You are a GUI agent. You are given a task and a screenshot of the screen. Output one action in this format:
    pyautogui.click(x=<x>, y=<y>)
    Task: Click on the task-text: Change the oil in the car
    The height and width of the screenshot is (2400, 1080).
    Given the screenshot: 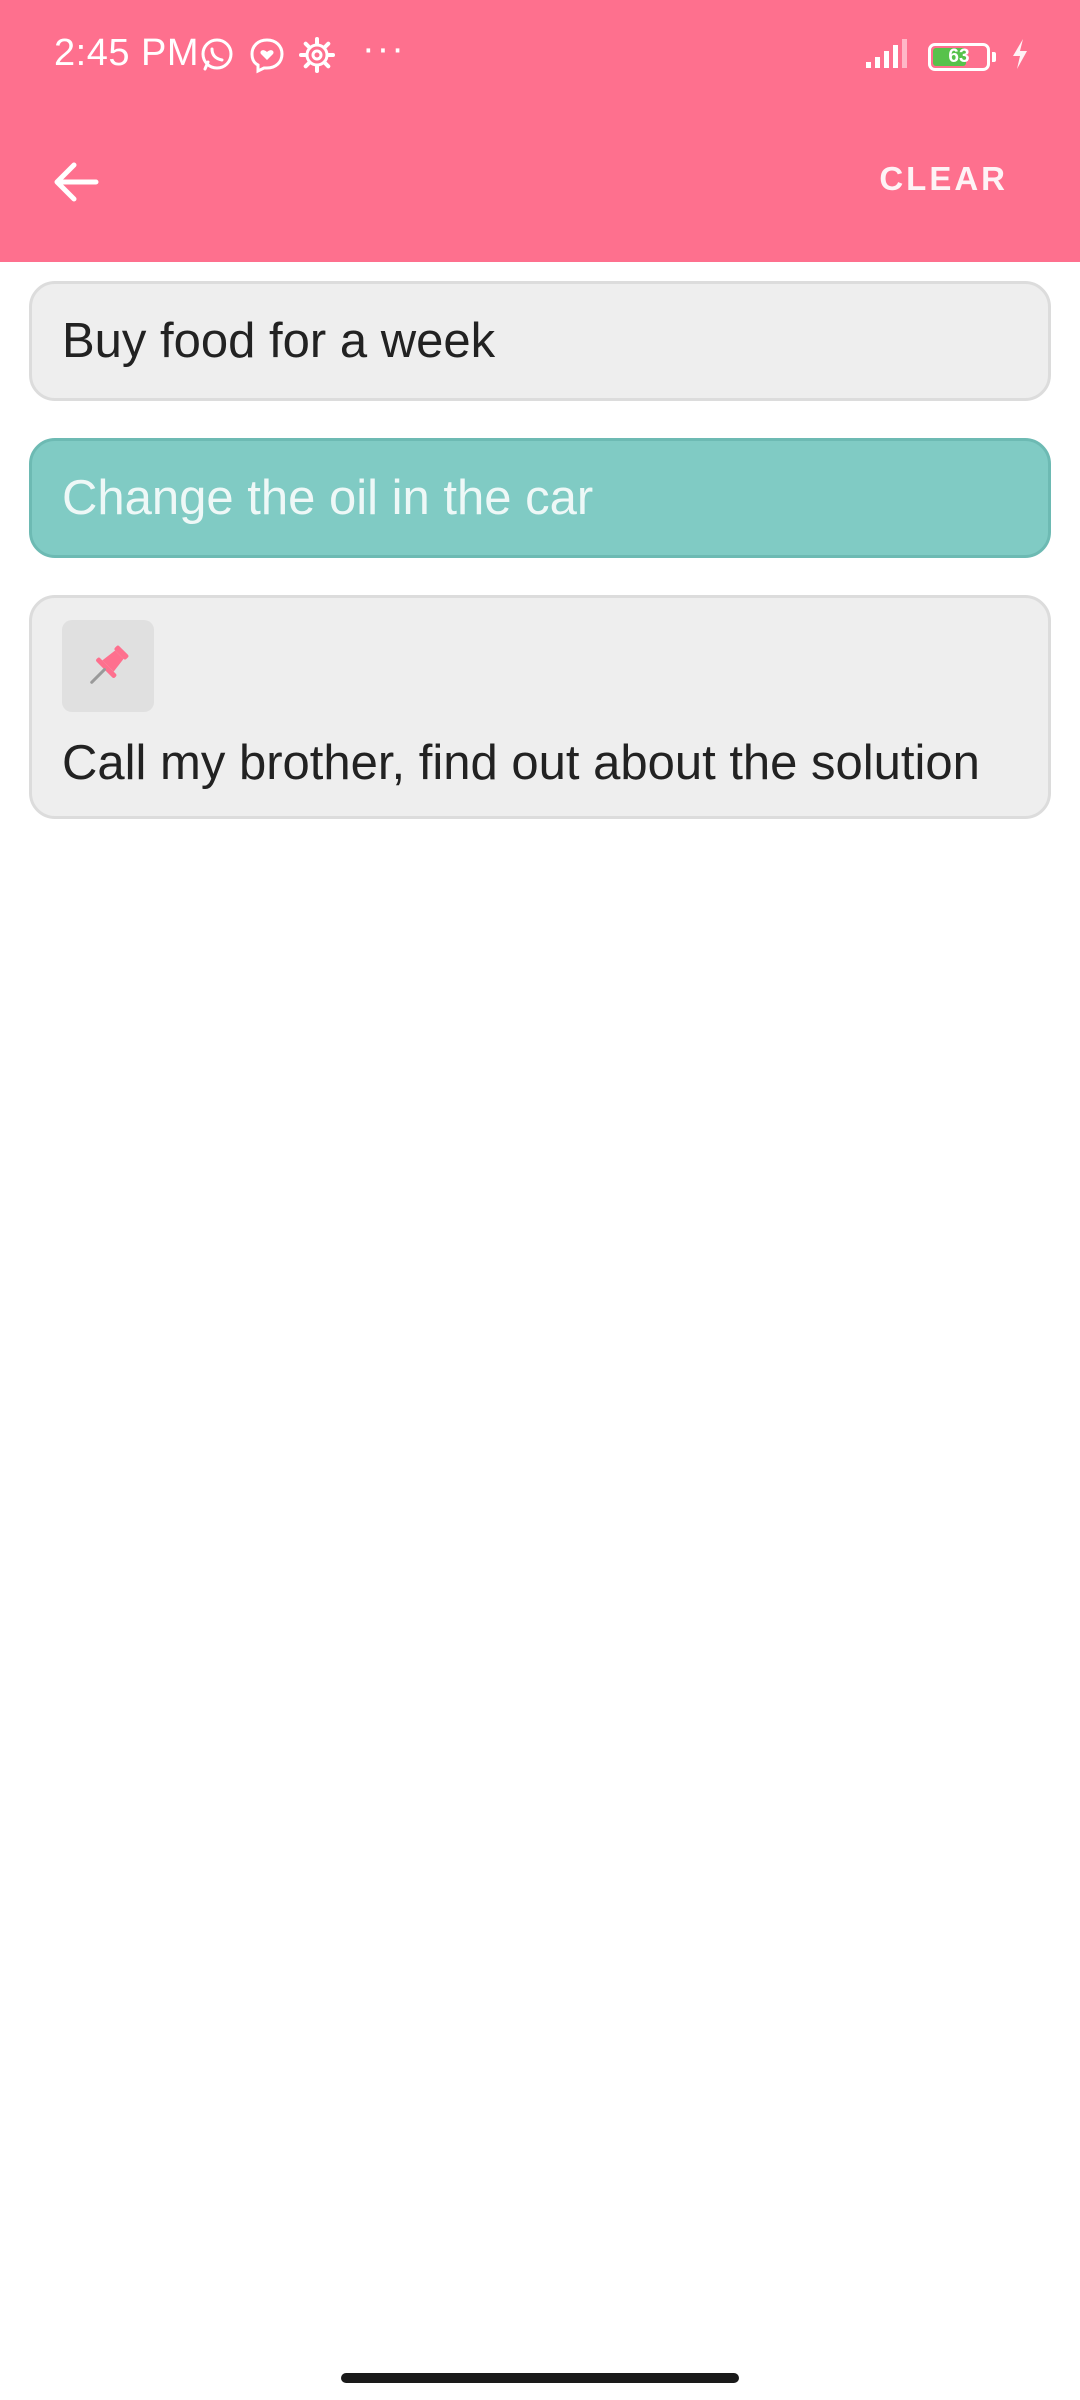 What is the action you would take?
    pyautogui.click(x=328, y=498)
    